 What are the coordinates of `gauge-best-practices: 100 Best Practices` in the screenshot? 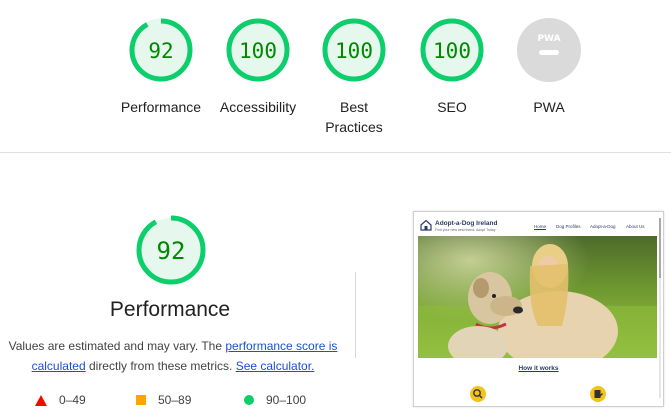 It's located at (354, 76).